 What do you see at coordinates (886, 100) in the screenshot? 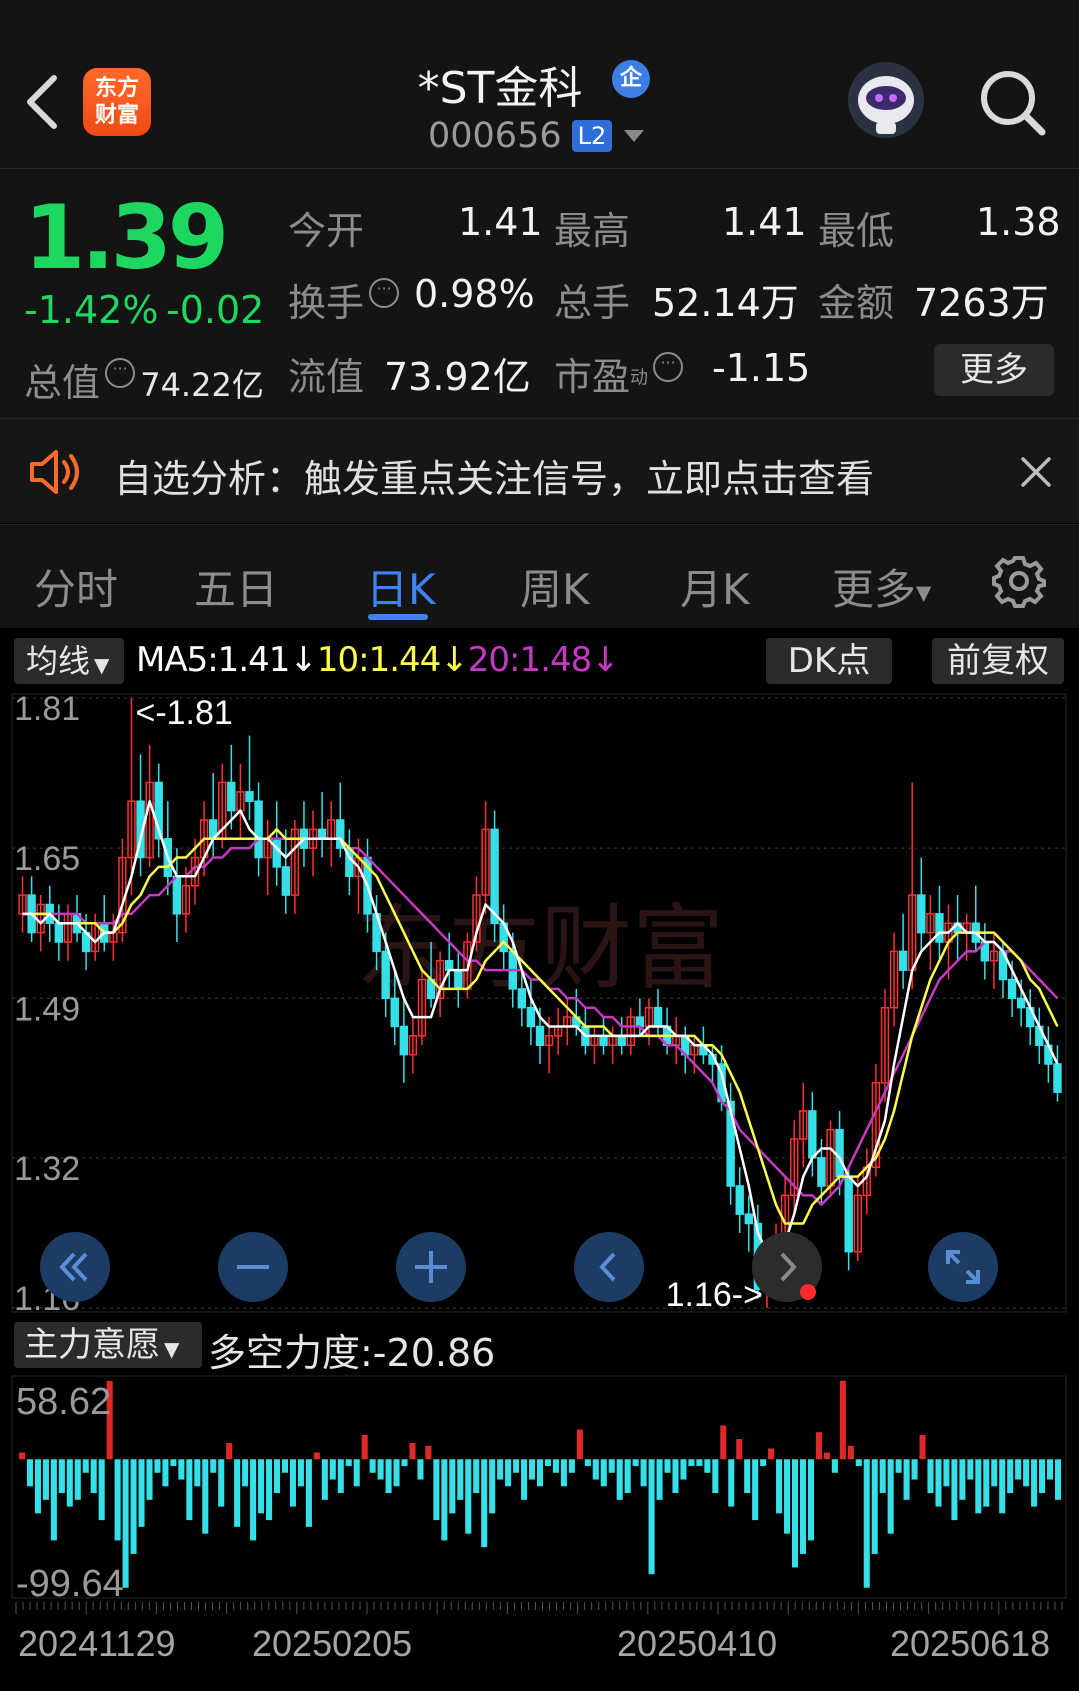
I see `robot-avatar-icon` at bounding box center [886, 100].